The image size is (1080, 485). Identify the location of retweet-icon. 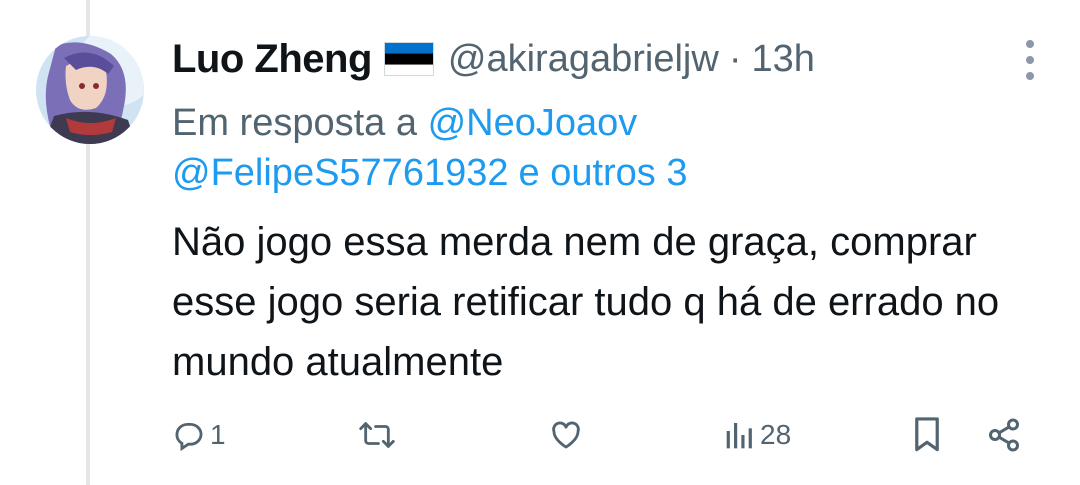
(377, 435).